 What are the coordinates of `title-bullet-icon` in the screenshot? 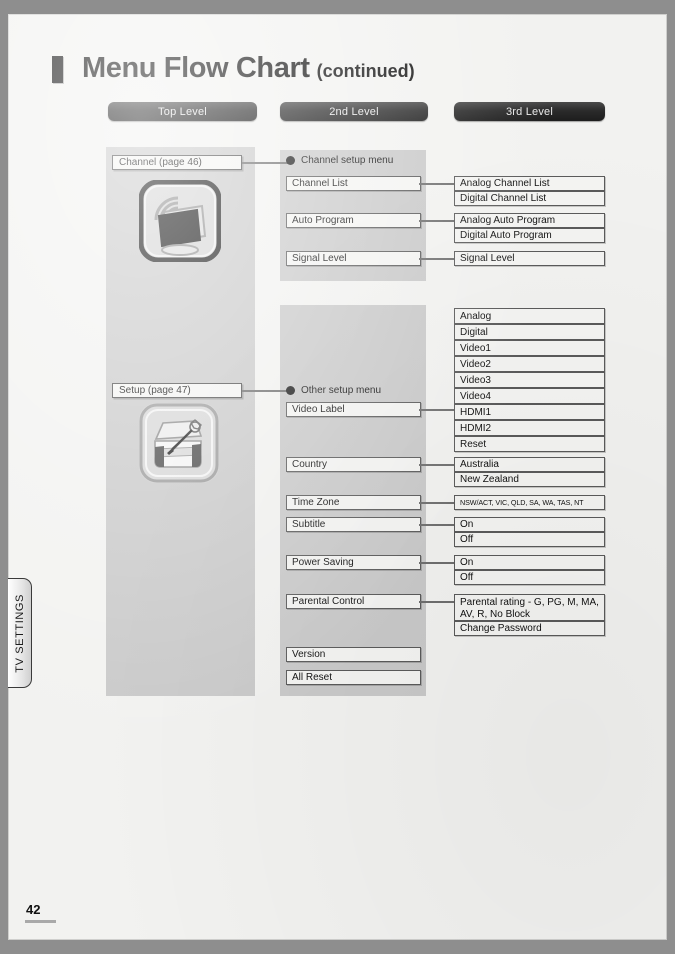 It's located at (57, 69).